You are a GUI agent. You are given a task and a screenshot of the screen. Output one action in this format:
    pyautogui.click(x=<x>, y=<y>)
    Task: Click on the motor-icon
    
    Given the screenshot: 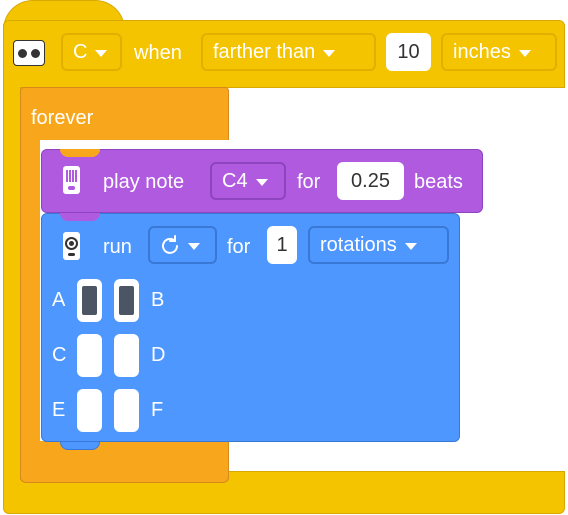 What is the action you would take?
    pyautogui.click(x=71, y=246)
    